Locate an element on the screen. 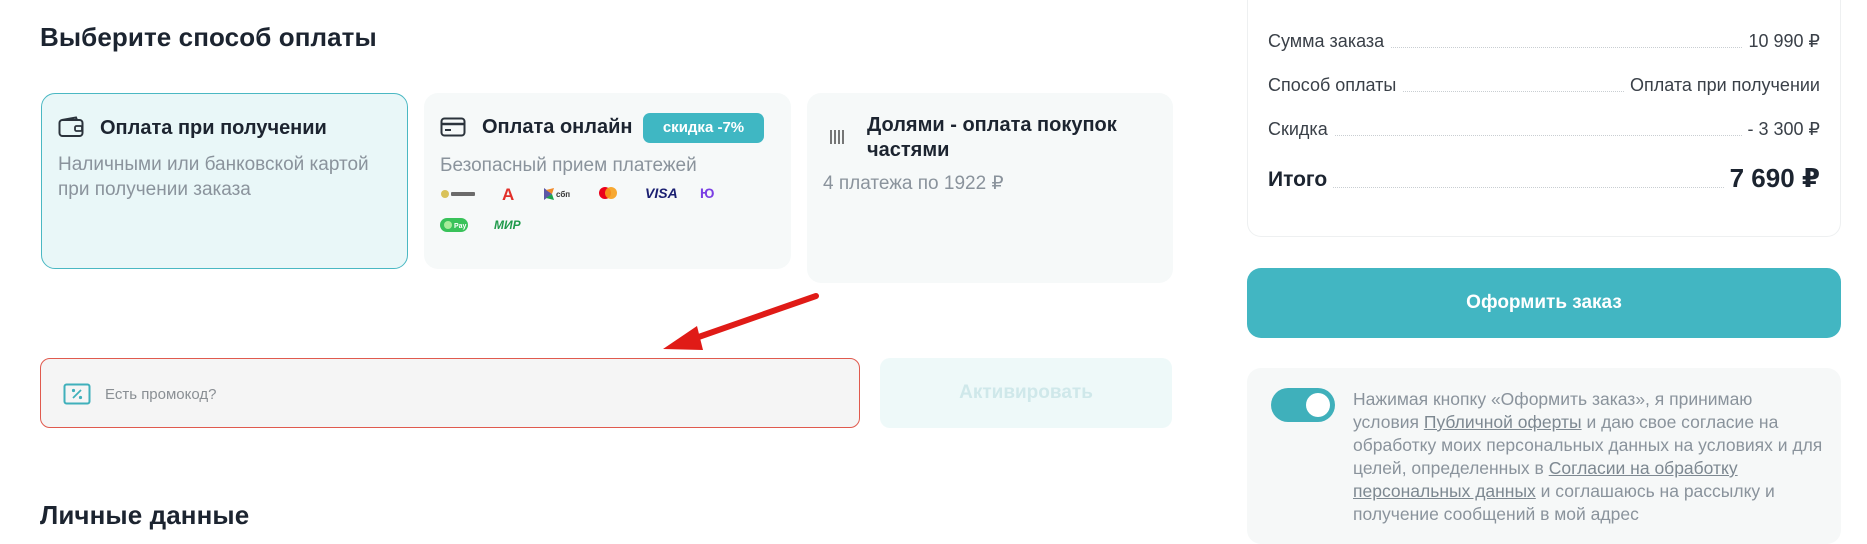  discount-coupon-icon is located at coordinates (77, 396).